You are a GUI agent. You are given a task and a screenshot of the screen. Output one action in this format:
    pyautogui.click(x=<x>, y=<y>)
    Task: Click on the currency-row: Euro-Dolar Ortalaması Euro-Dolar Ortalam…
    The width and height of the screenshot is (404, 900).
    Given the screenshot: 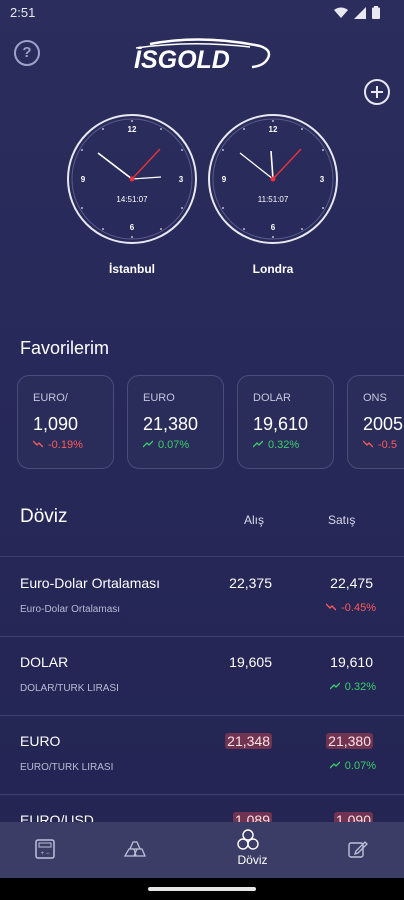 What is the action you would take?
    pyautogui.click(x=202, y=596)
    